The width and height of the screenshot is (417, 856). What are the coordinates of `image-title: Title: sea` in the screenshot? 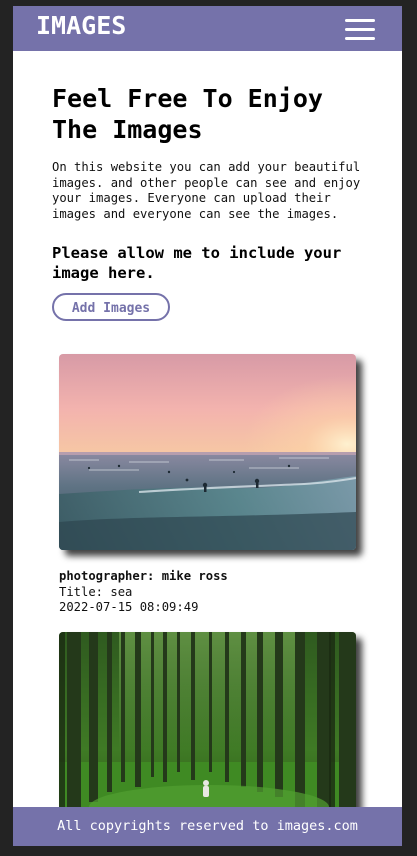 It's located at (96, 591).